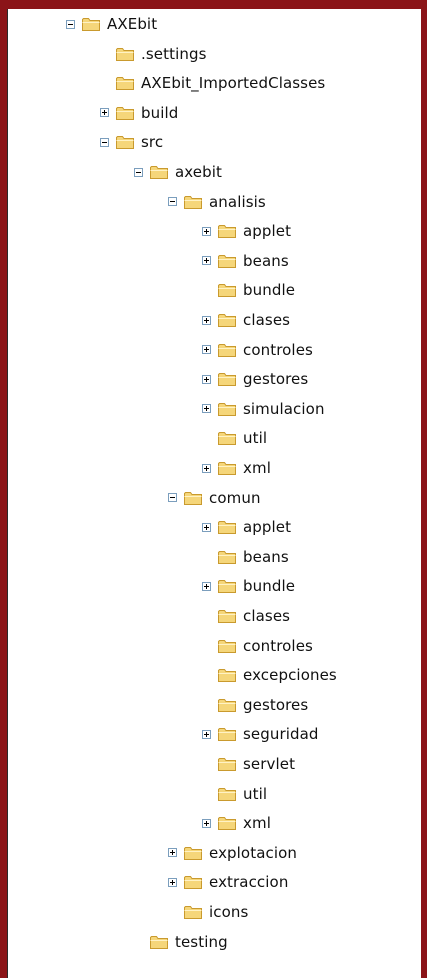 The image size is (427, 978). What do you see at coordinates (139, 113) in the screenshot?
I see `tree-node: build` at bounding box center [139, 113].